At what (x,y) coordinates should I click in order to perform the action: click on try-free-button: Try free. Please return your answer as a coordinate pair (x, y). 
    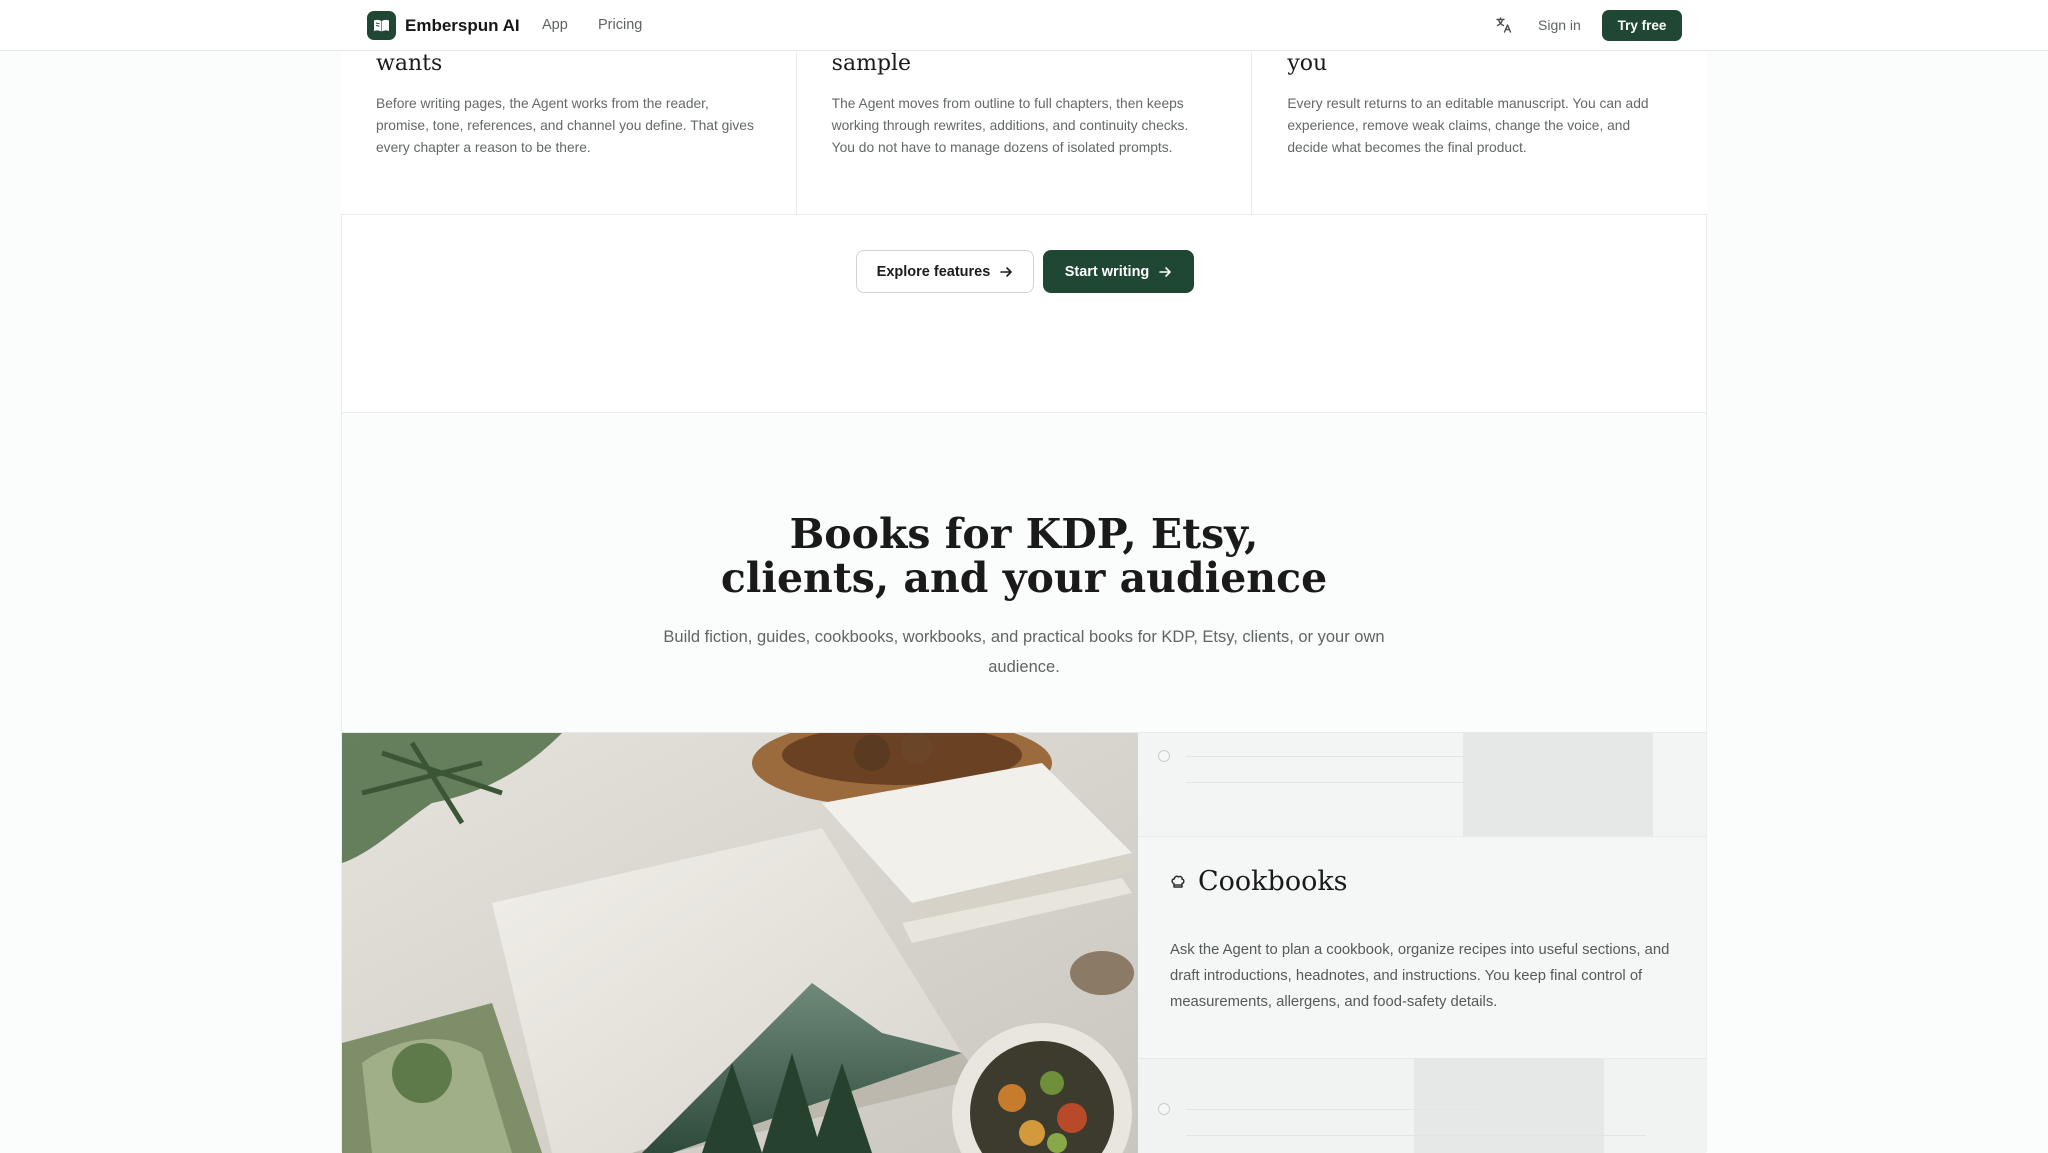
    Looking at the image, I should click on (1642, 25).